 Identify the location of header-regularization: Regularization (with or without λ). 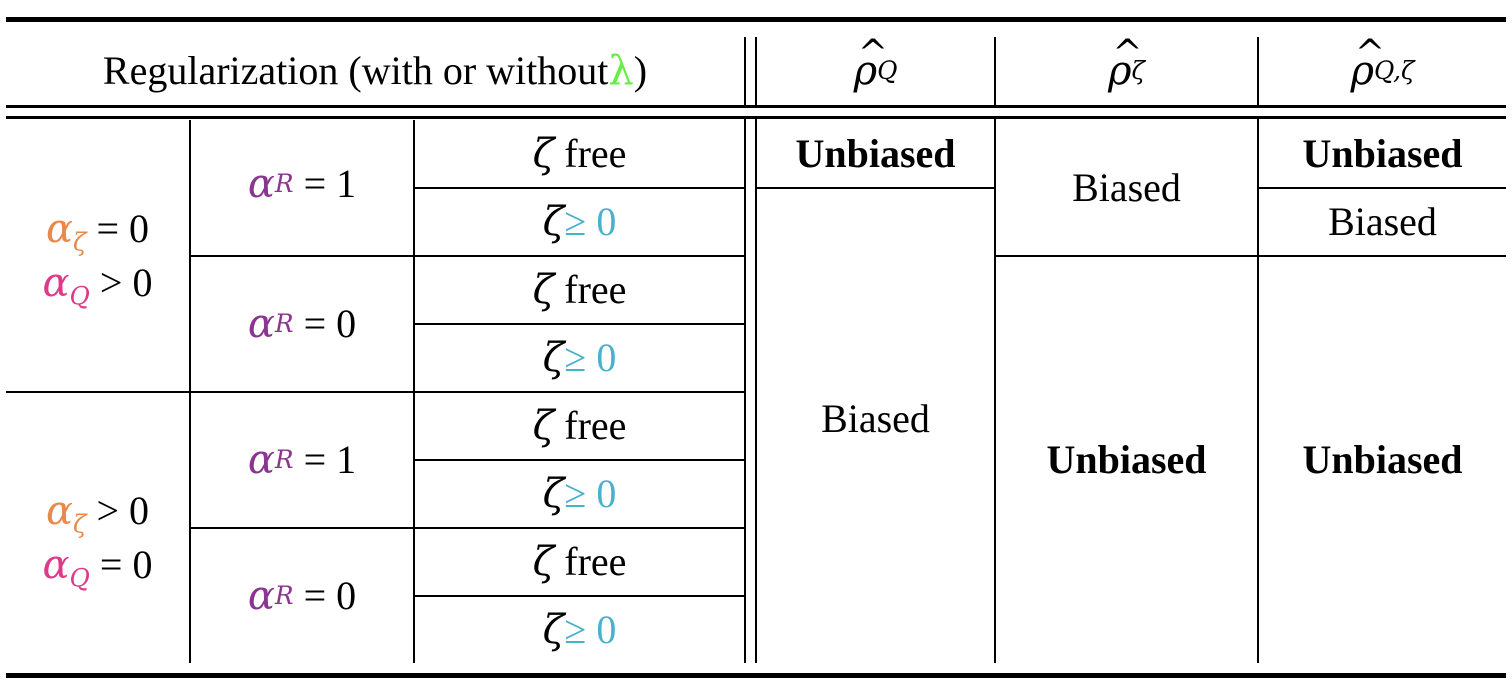
(375, 71).